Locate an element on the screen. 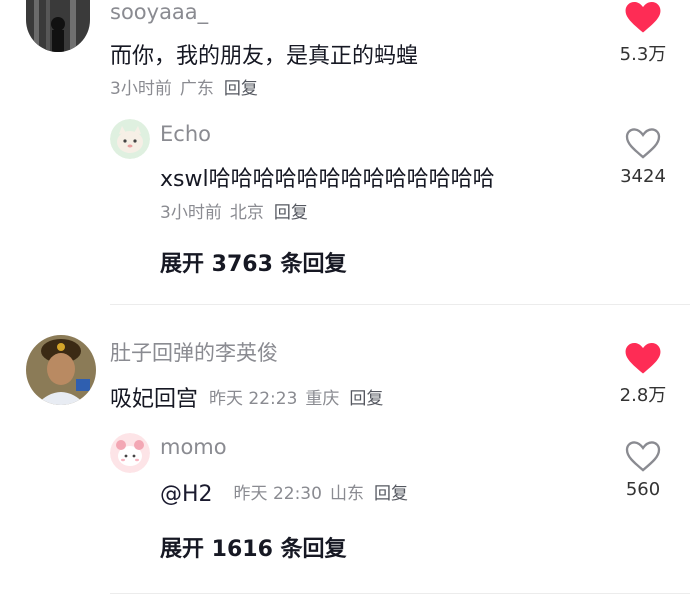 This screenshot has height=601, width=690. comment-time: 昨天 22:23 is located at coordinates (253, 399).